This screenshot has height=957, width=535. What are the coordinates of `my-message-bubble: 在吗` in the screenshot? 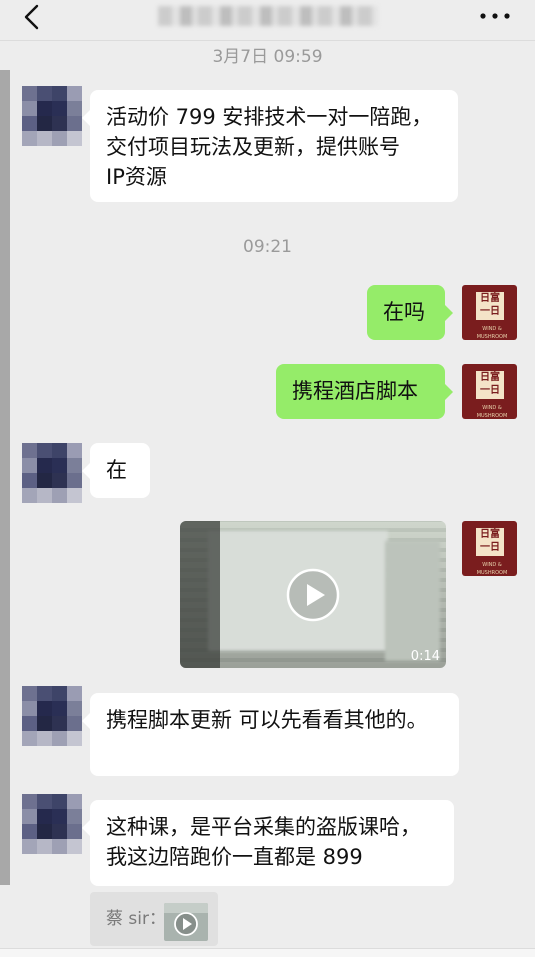 It's located at (410, 312).